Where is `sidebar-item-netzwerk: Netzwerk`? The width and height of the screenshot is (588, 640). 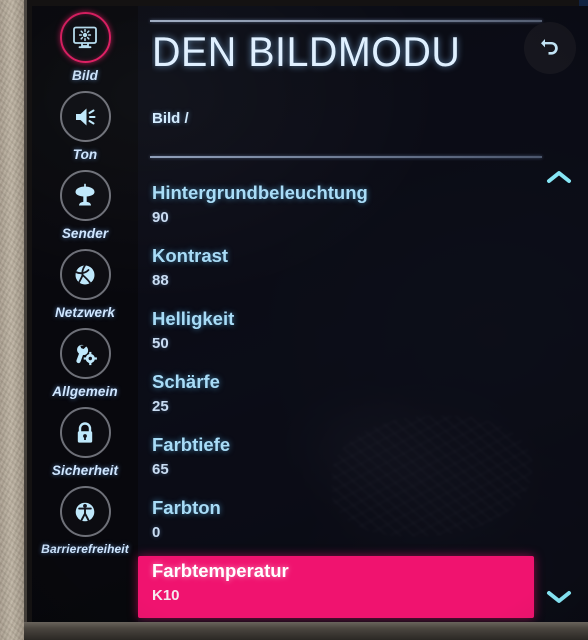 sidebar-item-netzwerk: Netzwerk is located at coordinates (85, 288).